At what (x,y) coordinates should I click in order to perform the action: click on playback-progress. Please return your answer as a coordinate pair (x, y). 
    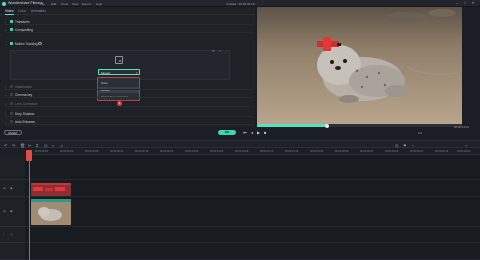
    Looking at the image, I should click on (359, 125).